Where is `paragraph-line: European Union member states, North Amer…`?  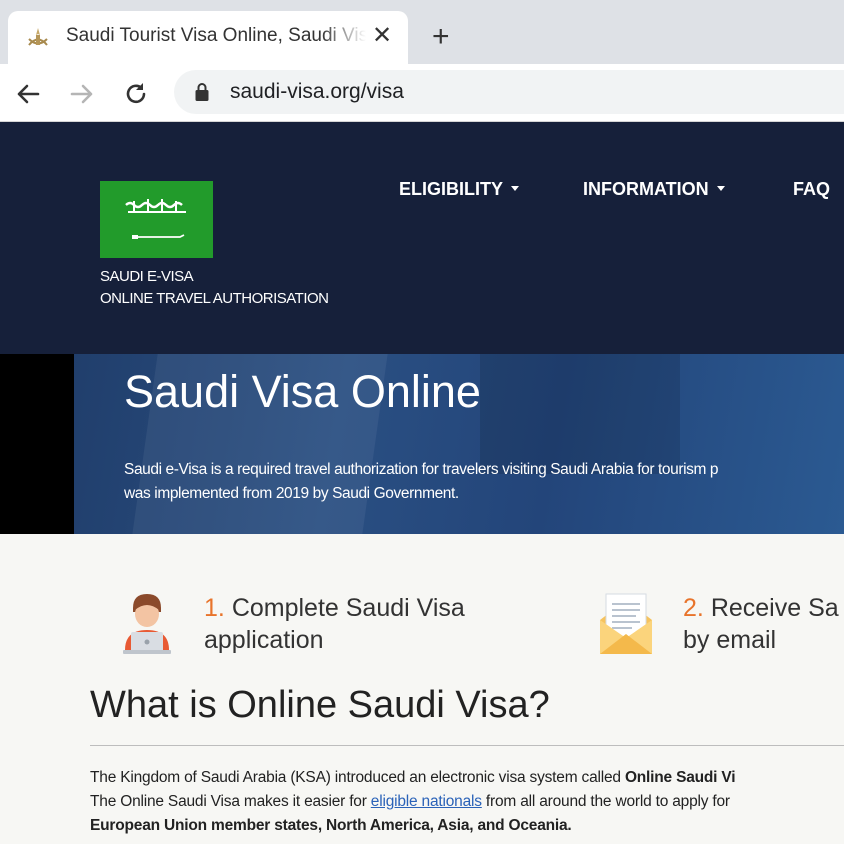
paragraph-line: European Union member states, North Amer… is located at coordinates (412, 826).